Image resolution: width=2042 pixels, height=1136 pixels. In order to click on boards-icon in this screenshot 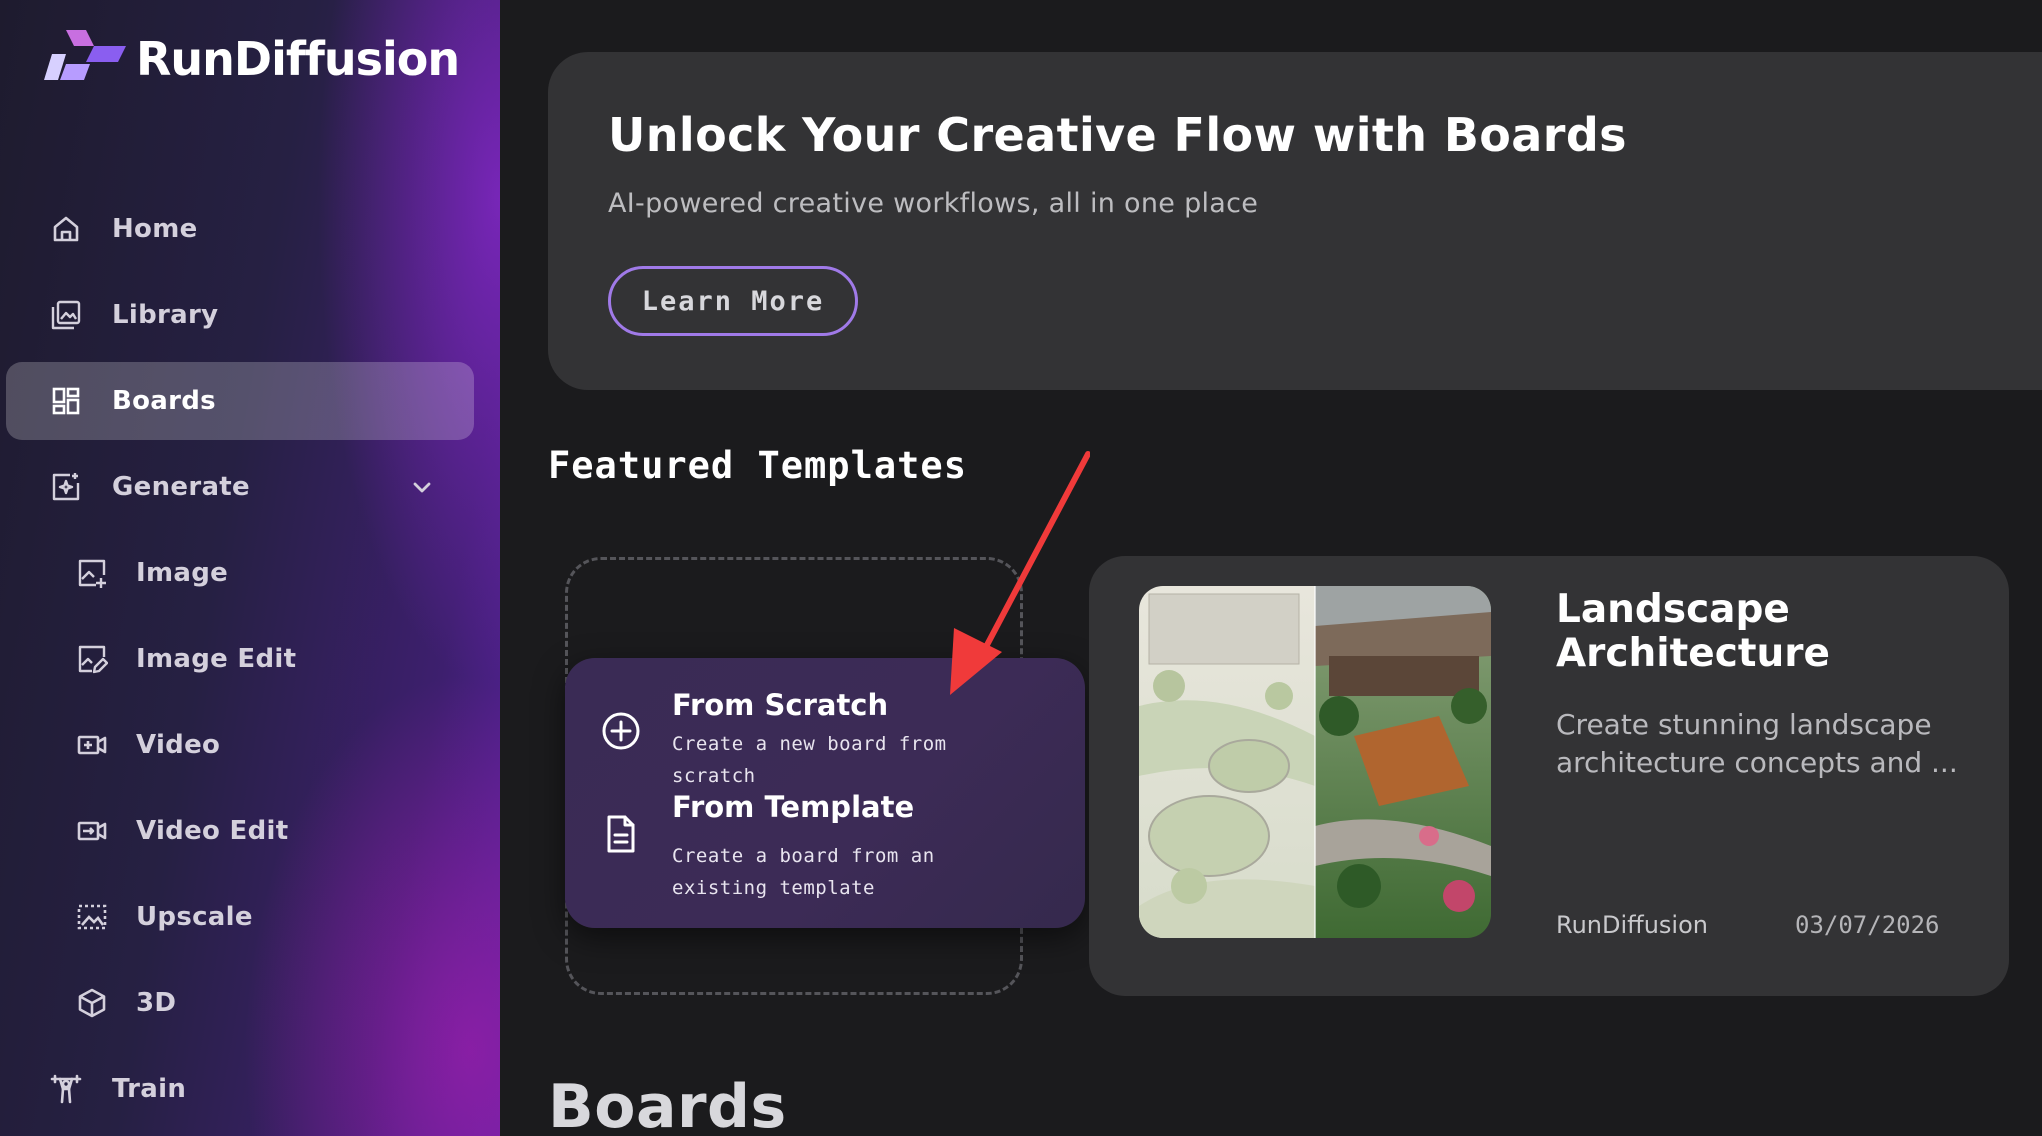, I will do `click(66, 401)`.